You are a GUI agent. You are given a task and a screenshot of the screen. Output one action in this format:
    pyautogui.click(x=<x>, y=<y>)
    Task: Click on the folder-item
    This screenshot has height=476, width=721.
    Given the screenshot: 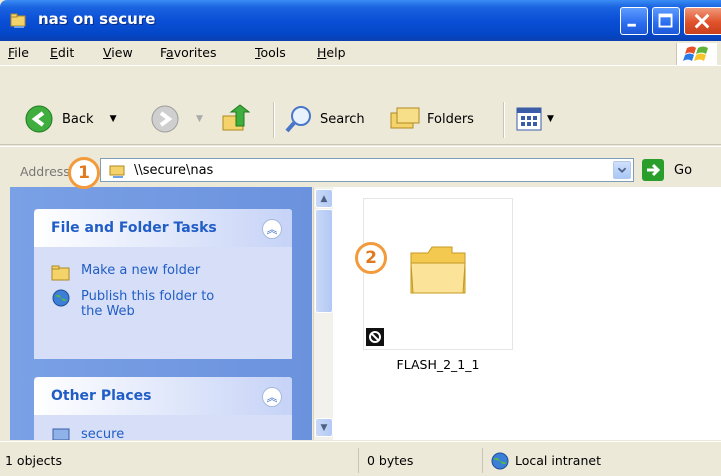 What is the action you would take?
    pyautogui.click(x=438, y=274)
    